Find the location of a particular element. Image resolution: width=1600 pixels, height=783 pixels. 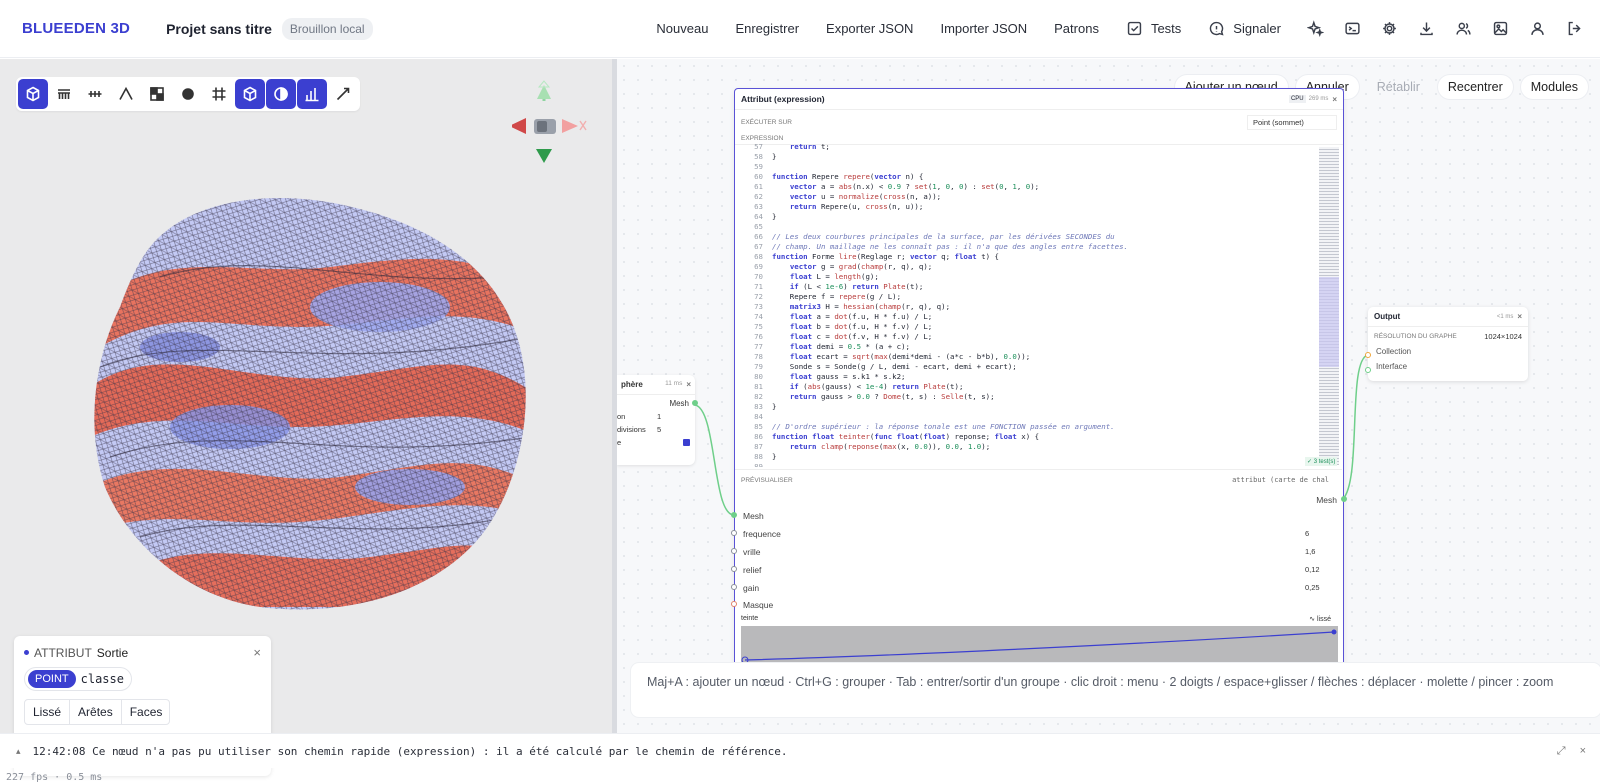

line-number: 58 is located at coordinates (758, 156).